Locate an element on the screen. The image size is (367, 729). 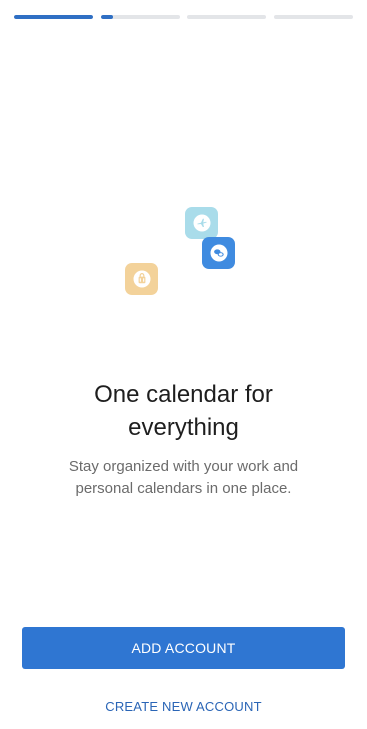
subtitle-line-2: personal calendars in one place. is located at coordinates (183, 488).